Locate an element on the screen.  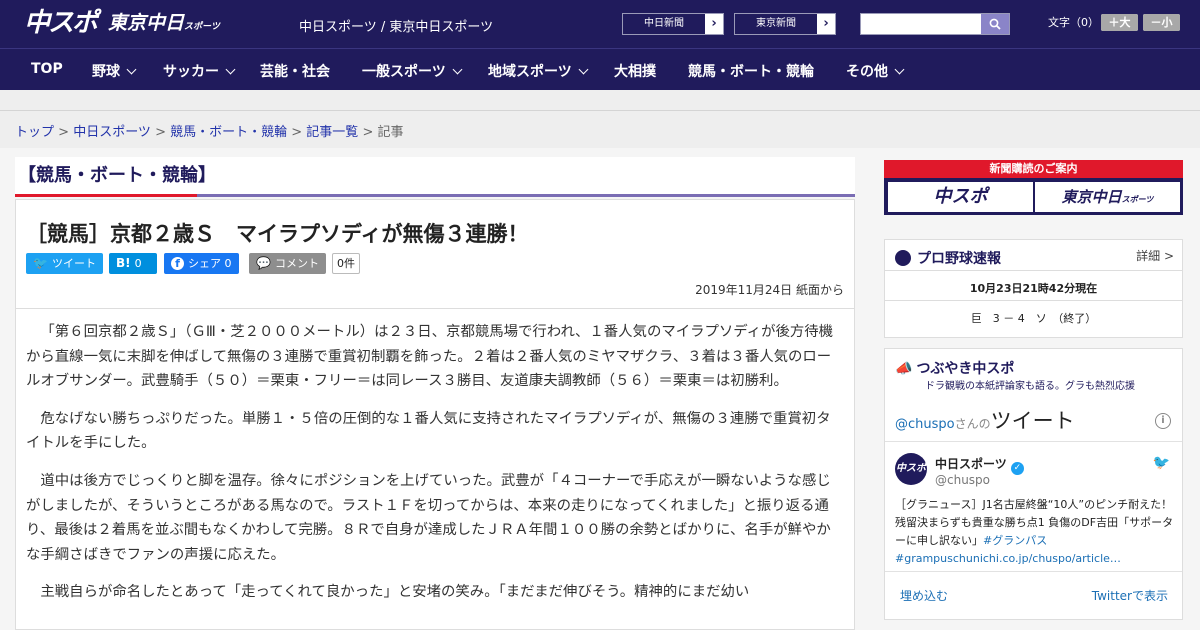
subscription-title: 新聞購読のご案内 is located at coordinates (1033, 169).